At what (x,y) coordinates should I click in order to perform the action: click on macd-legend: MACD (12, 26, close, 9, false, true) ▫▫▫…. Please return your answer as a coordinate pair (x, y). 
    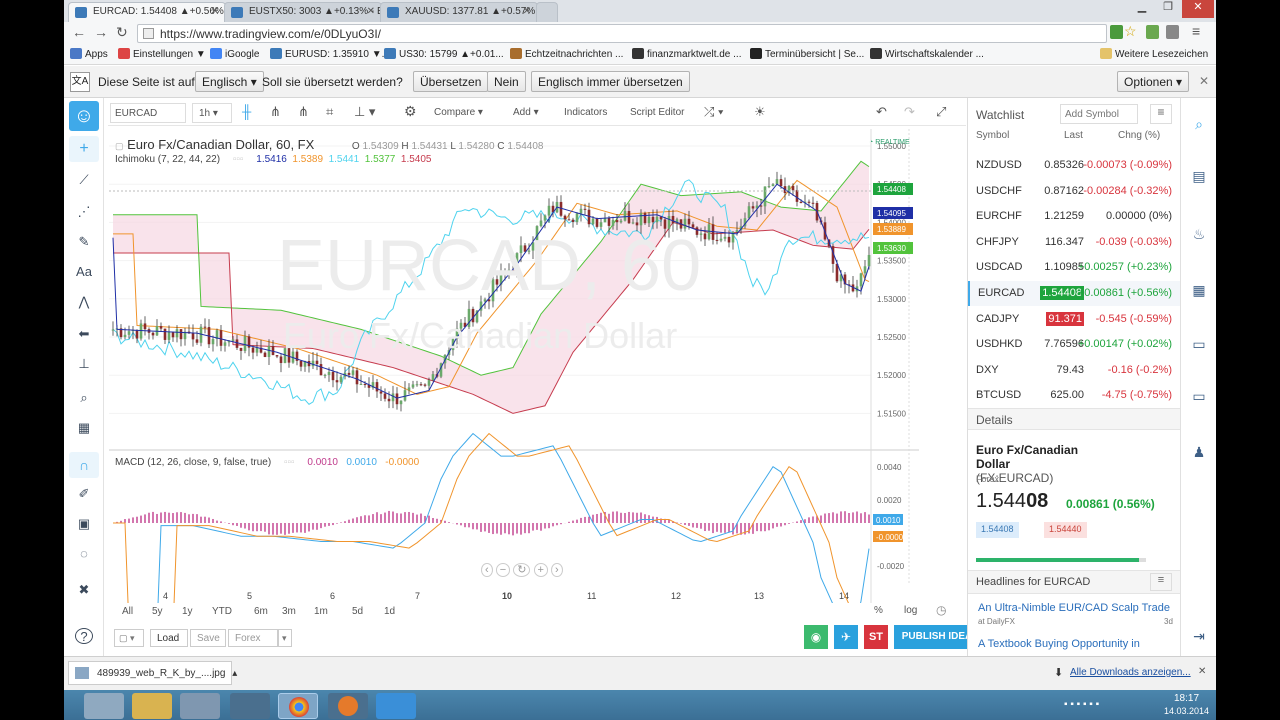
    Looking at the image, I should click on (267, 462).